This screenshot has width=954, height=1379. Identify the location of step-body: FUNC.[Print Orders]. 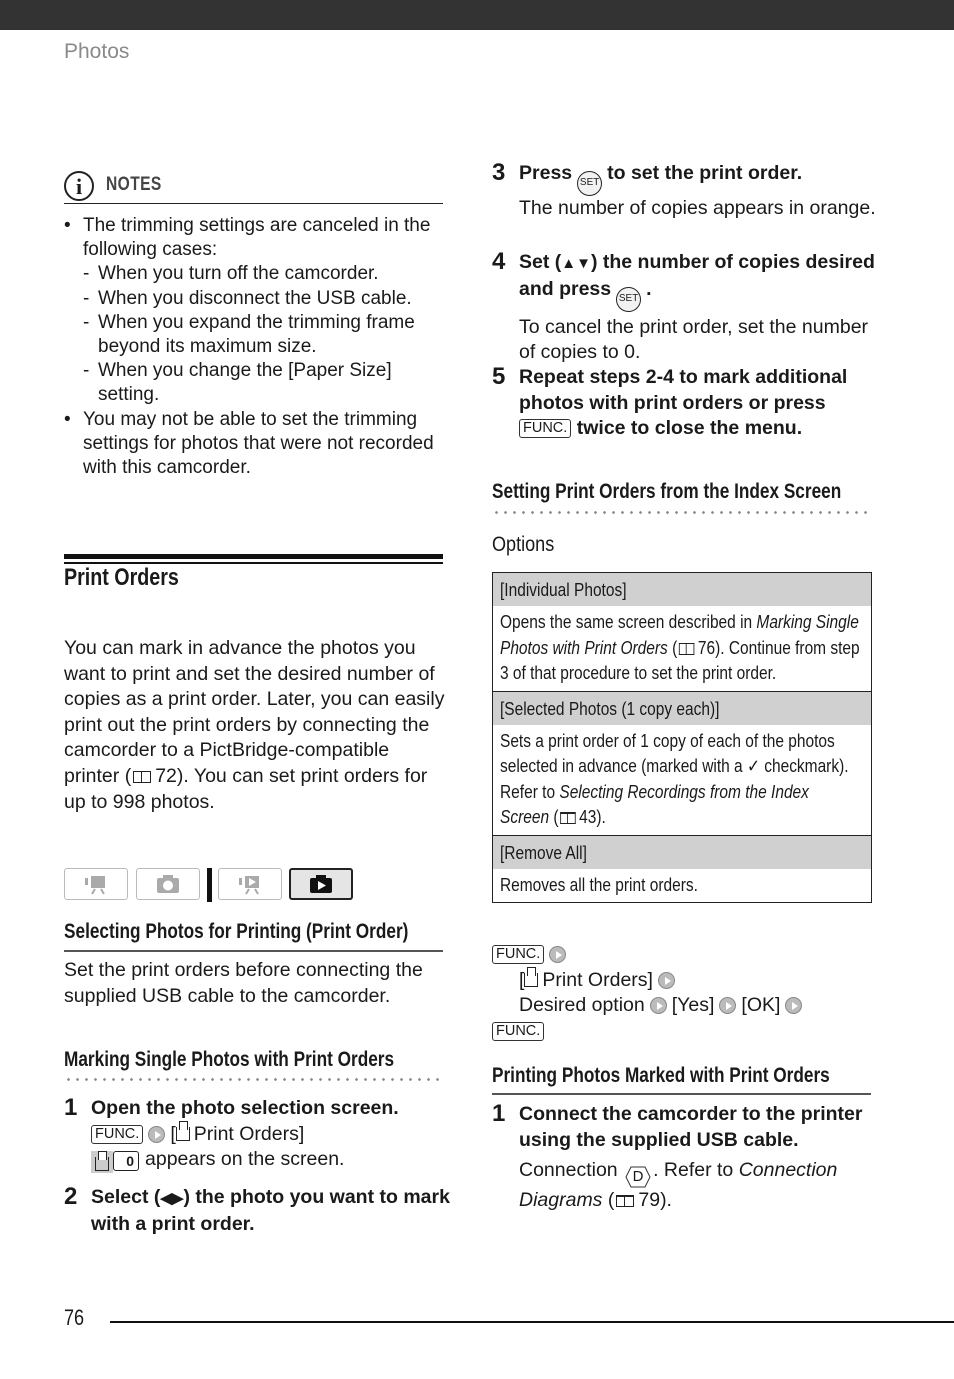
(272, 1134).